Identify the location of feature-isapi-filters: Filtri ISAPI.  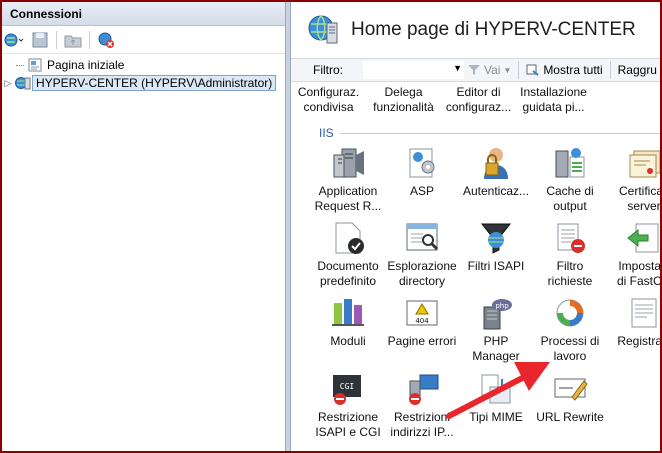
(496, 247).